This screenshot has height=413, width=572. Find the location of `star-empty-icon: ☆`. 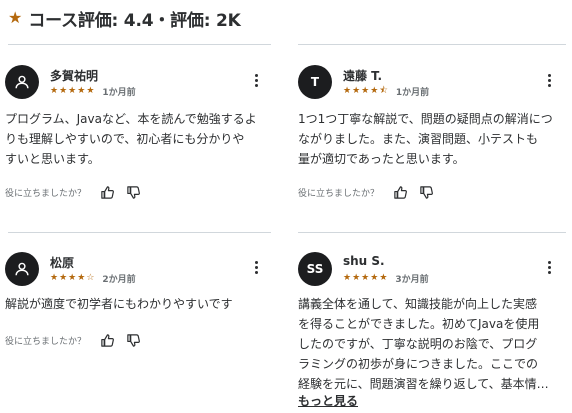

star-empty-icon: ☆ is located at coordinates (90, 278).